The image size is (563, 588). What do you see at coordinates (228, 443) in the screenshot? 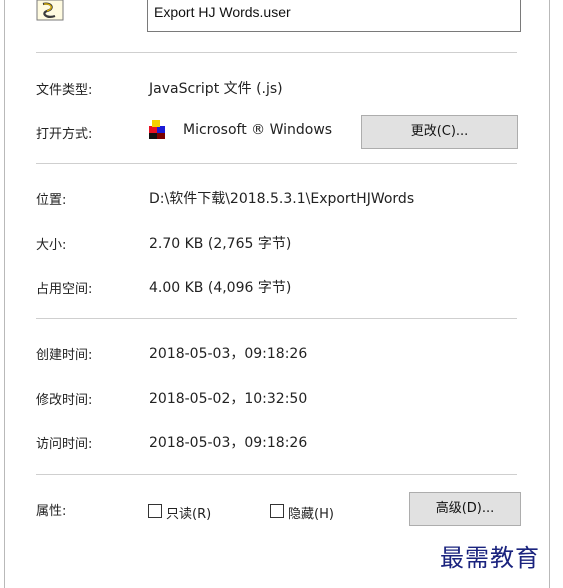
I see `accessed-value: 2018-05-03，09:18:26` at bounding box center [228, 443].